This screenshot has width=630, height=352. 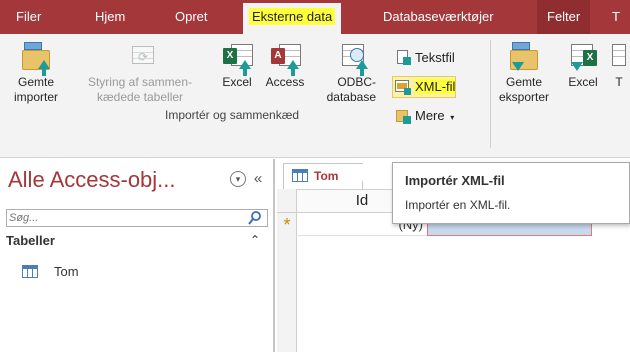 What do you see at coordinates (66, 271) in the screenshot?
I see `nav-item-label: Tom` at bounding box center [66, 271].